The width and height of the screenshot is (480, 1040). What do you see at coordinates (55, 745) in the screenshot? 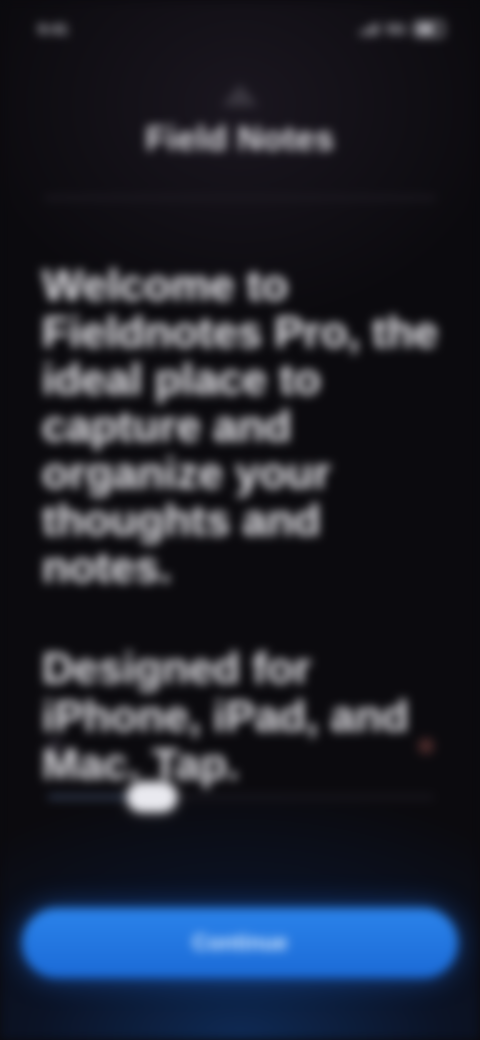
I see `page-dot-left` at bounding box center [55, 745].